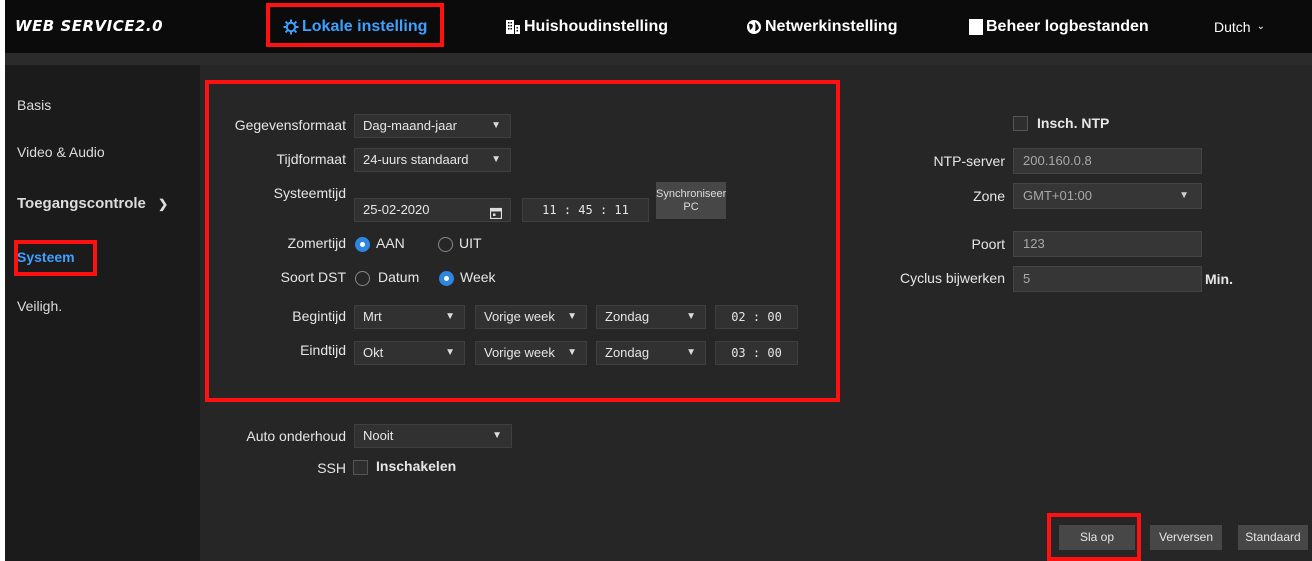 The height and width of the screenshot is (561, 1312). I want to click on sidebar-item-access-control-label: Toegangscontrole, so click(81, 203).